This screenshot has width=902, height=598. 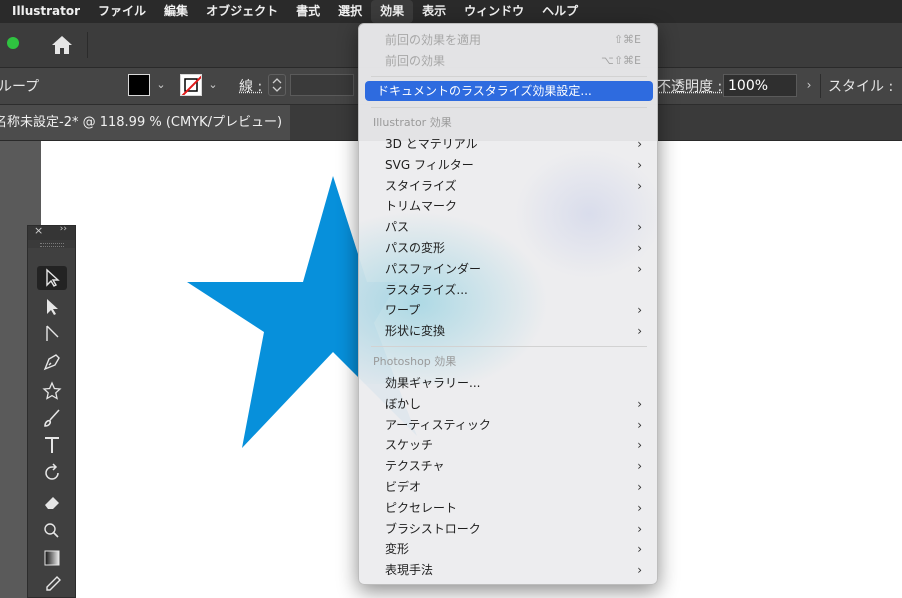 What do you see at coordinates (52, 307) in the screenshot?
I see `direct-selection-tool-icon` at bounding box center [52, 307].